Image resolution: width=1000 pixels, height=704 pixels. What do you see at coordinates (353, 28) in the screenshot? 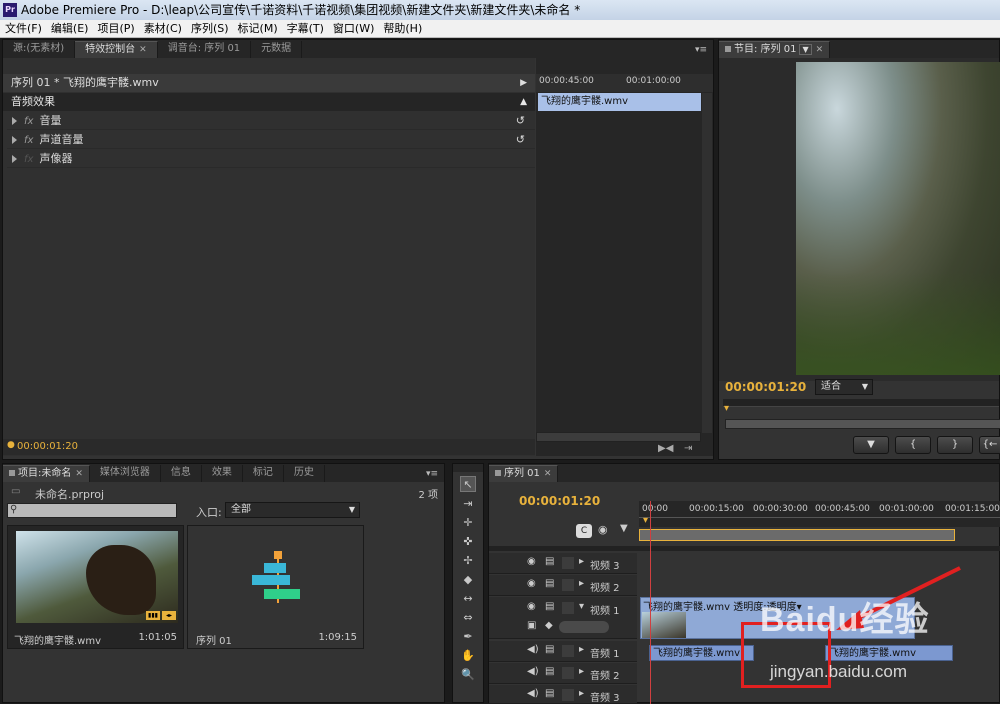
I see `menu-window: 窗口(W)` at bounding box center [353, 28].